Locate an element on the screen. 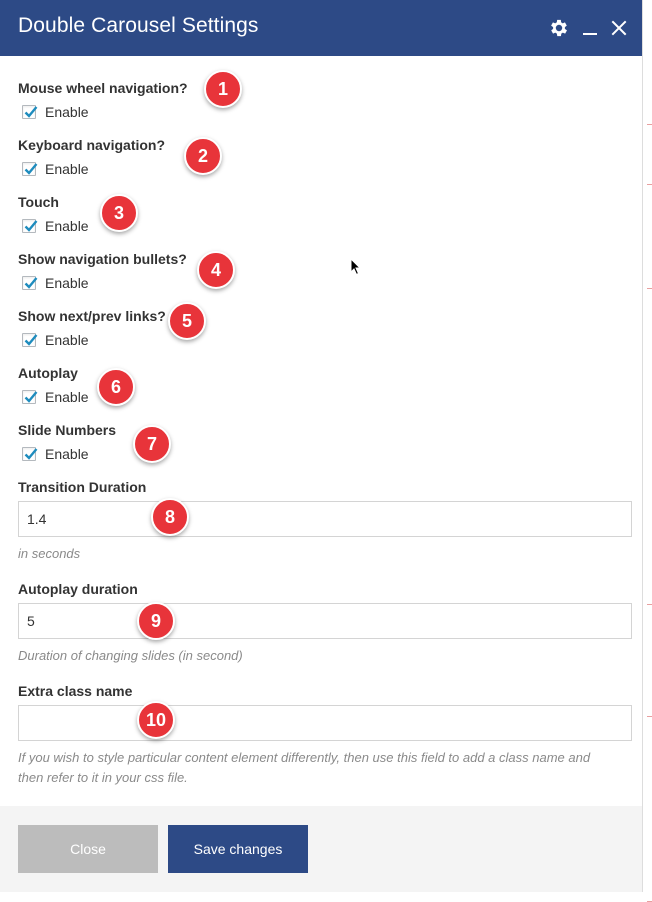  annotation-badge: 7 is located at coordinates (152, 444).